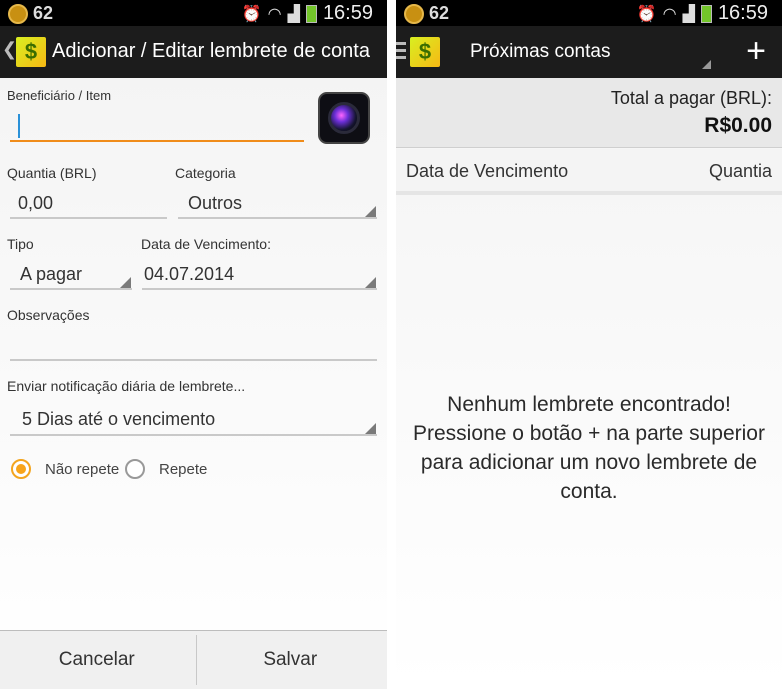 The width and height of the screenshot is (782, 689). What do you see at coordinates (259, 289) in the screenshot?
I see `due-date-underline` at bounding box center [259, 289].